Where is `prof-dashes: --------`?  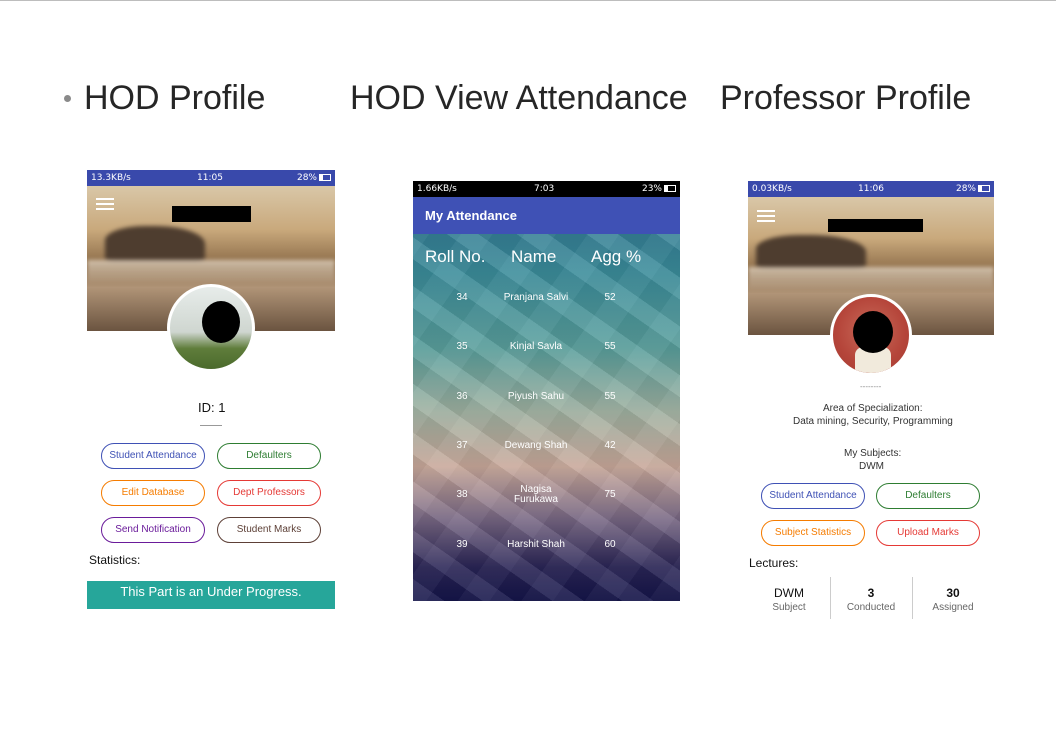 prof-dashes: -------- is located at coordinates (871, 386).